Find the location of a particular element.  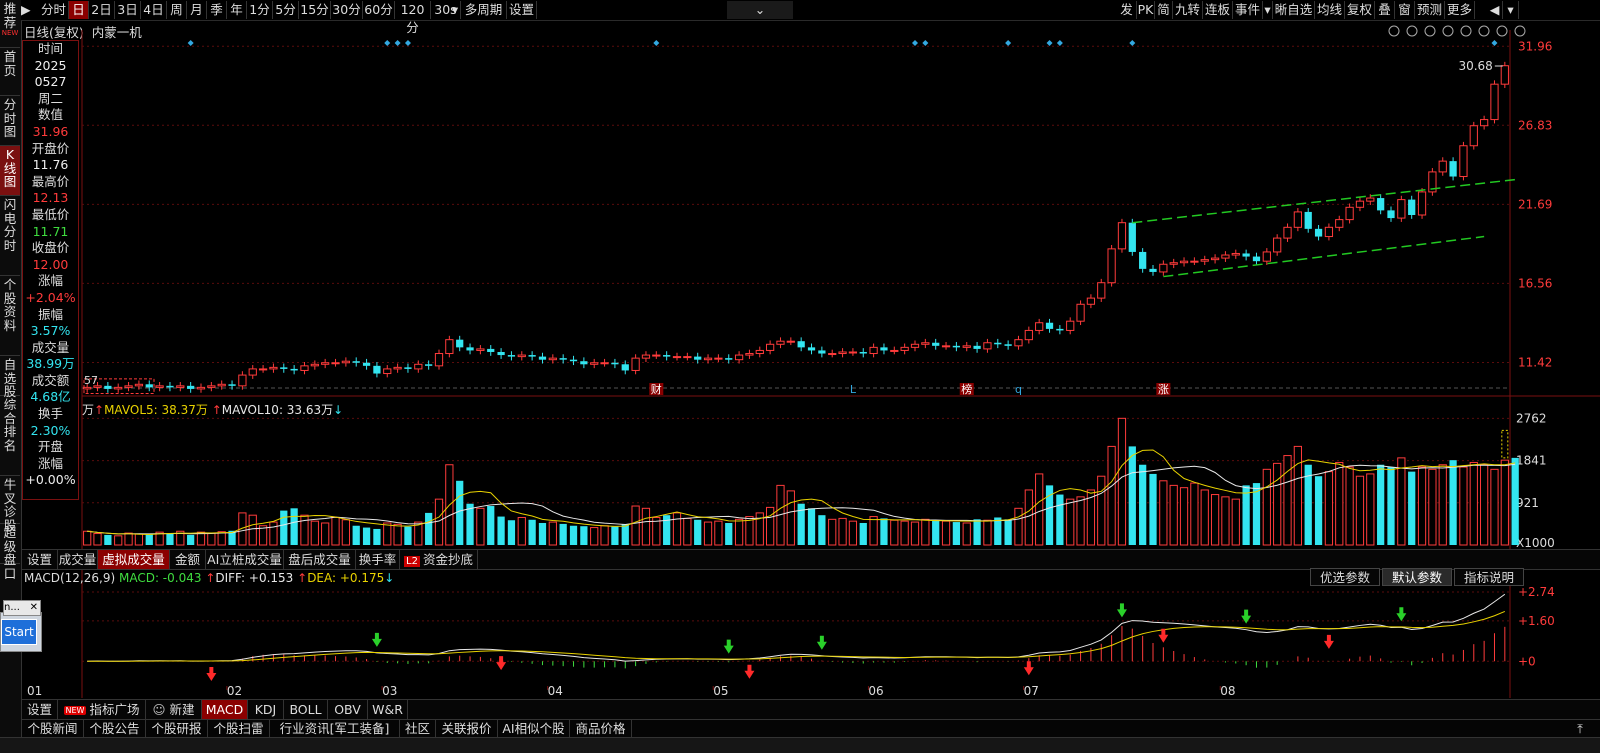

news-tab: AI相似个股 is located at coordinates (534, 729).